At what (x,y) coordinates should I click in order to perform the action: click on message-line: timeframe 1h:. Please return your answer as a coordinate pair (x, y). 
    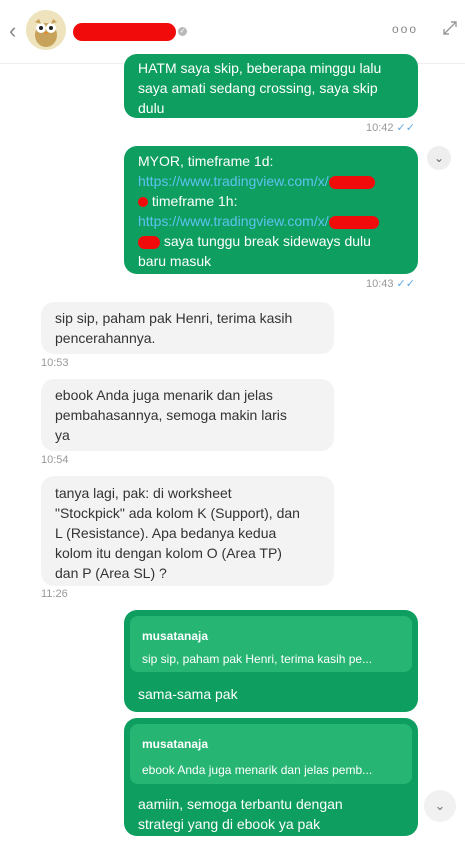
    Looking at the image, I should click on (271, 201).